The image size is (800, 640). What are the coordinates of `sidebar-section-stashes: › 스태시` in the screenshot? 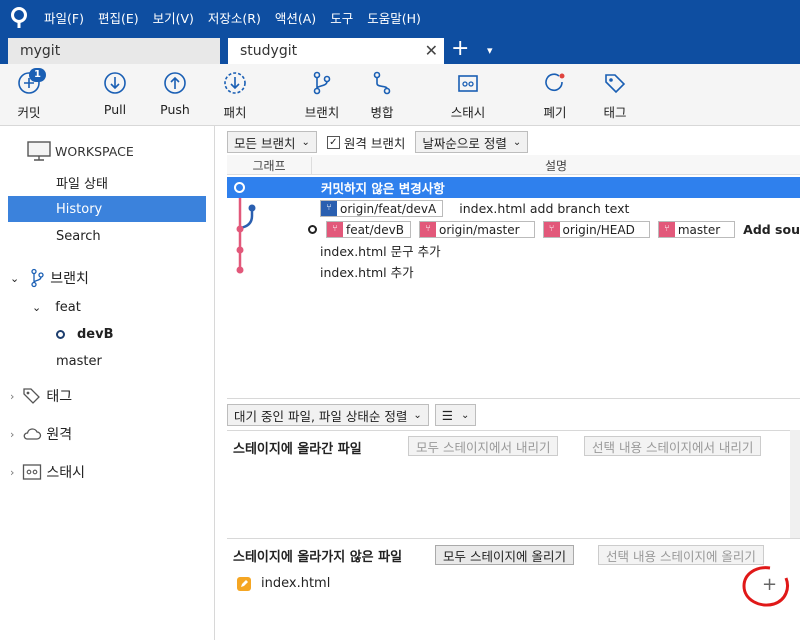 It's located at (107, 472).